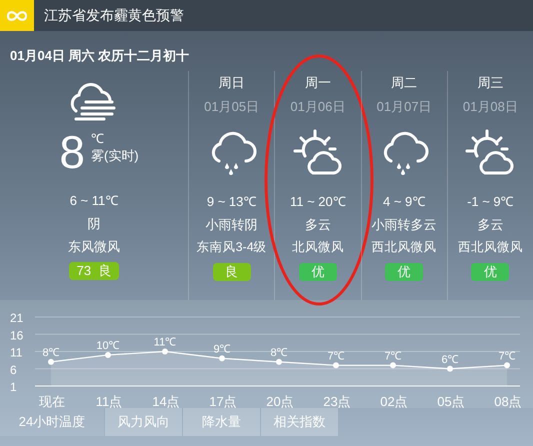 Image resolution: width=533 pixels, height=446 pixels. I want to click on weather-text: 小雨转多云, so click(404, 224).